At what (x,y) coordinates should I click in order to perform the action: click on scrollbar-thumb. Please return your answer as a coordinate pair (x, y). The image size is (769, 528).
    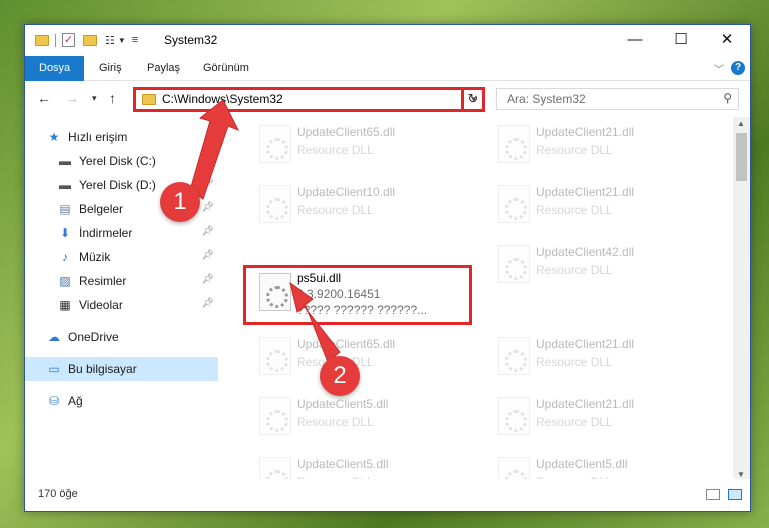
    Looking at the image, I should click on (741, 157).